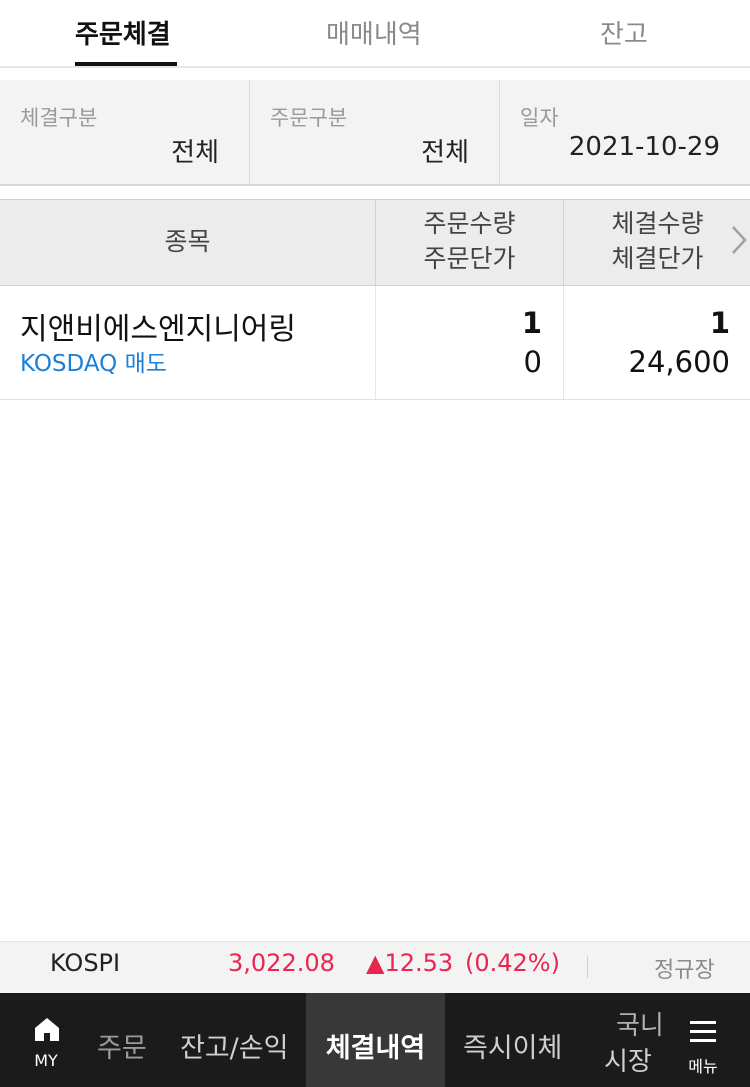  What do you see at coordinates (375, 242) in the screenshot?
I see `table-header: 종목 주문수량 주문단가 체결수량 체결단가` at bounding box center [375, 242].